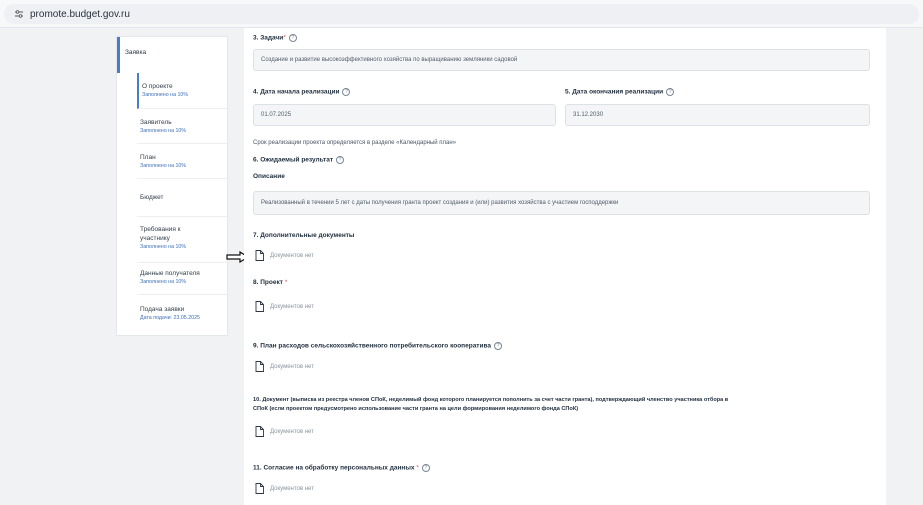 The height and width of the screenshot is (505, 923). What do you see at coordinates (717, 115) in the screenshot?
I see `end-date-field: 31.12.2030` at bounding box center [717, 115].